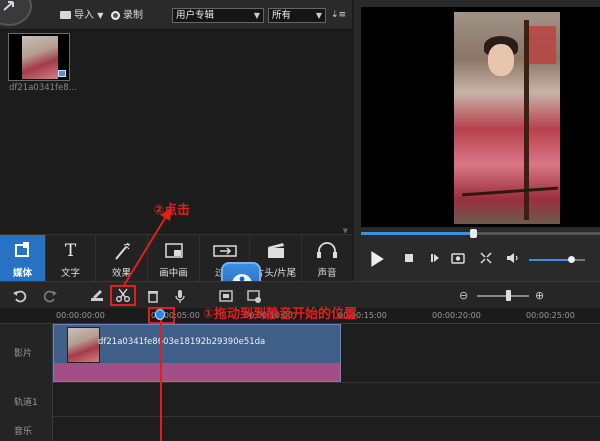  Describe the element at coordinates (550, 315) in the screenshot. I see `ruler-label: 00:00:25:00` at that location.